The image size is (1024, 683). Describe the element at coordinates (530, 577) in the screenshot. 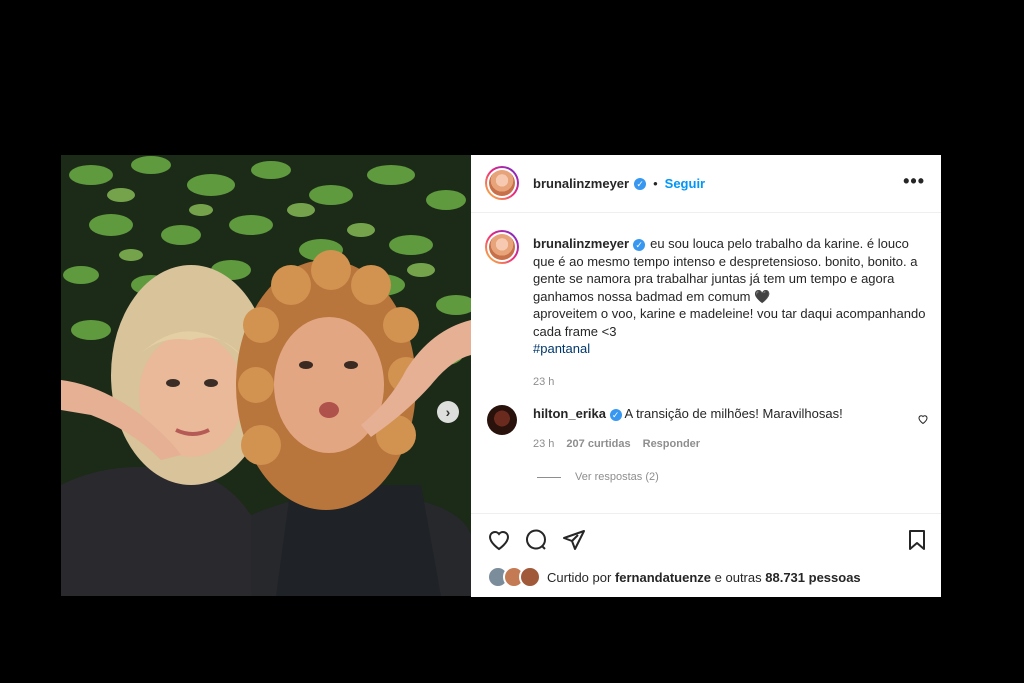

I see `liker-avatar` at that location.